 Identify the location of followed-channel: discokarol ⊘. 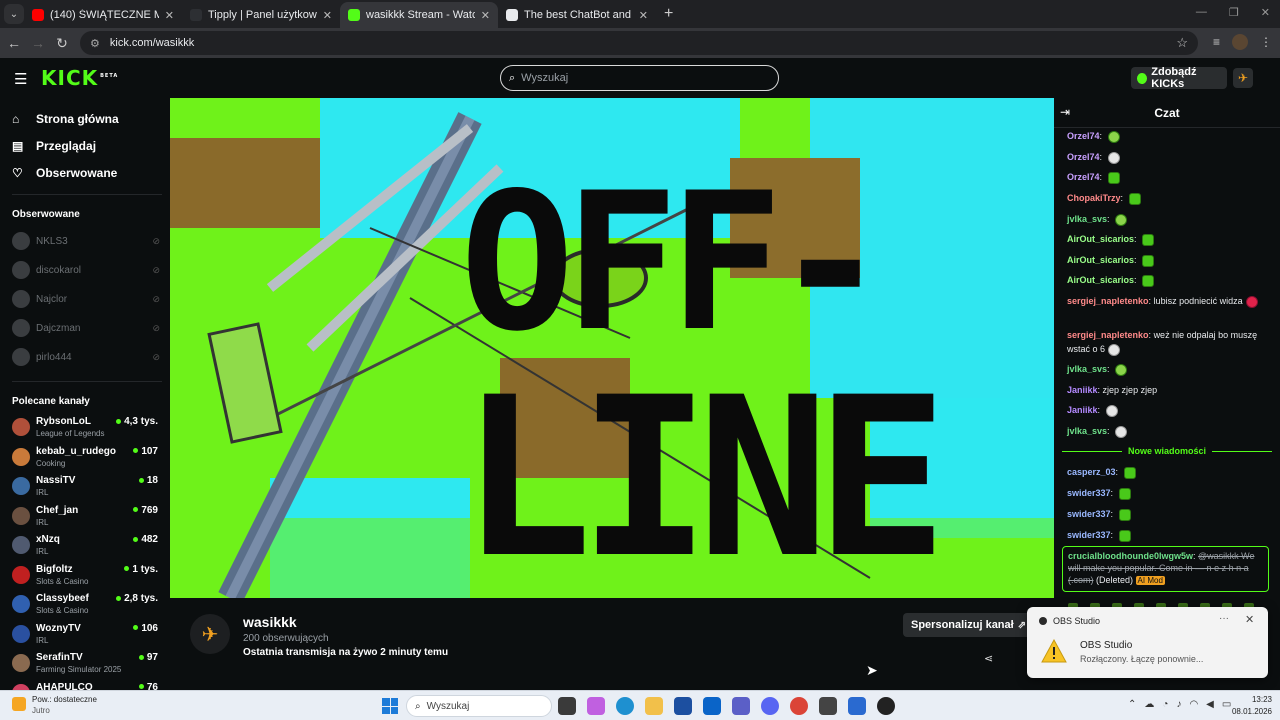
(87, 270).